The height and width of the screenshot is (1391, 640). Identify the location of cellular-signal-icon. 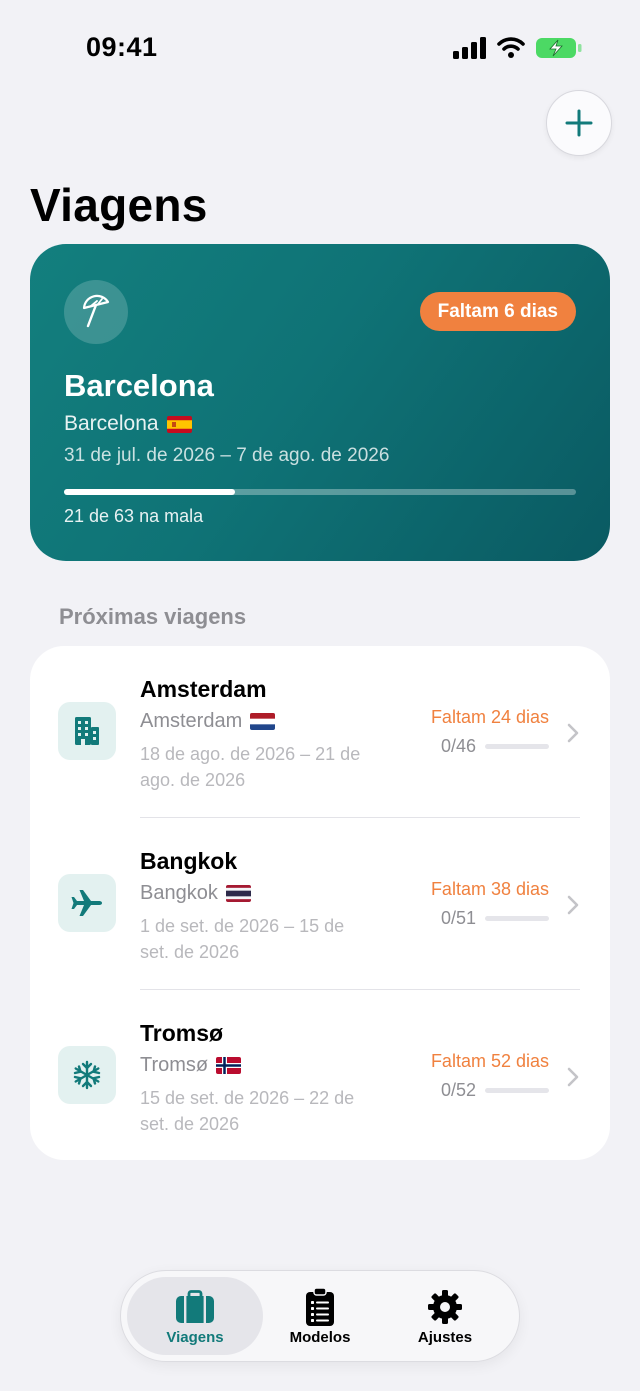
(469, 48).